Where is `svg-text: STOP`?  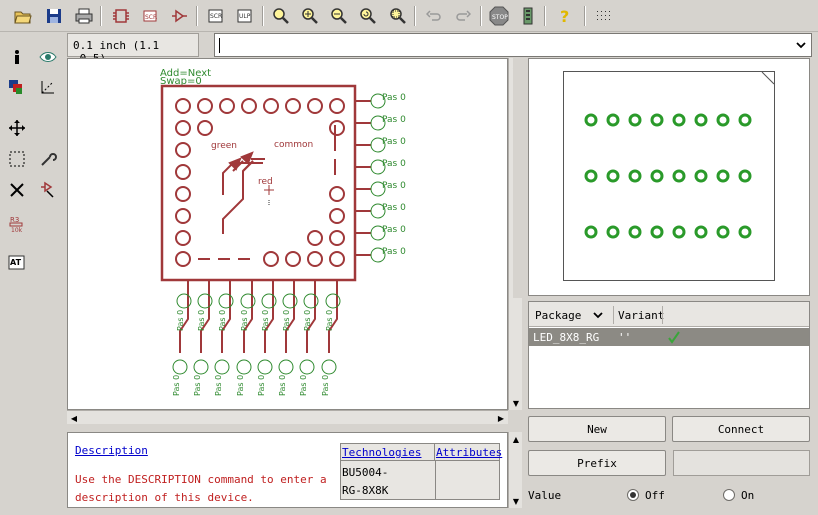 svg-text: STOP is located at coordinates (500, 17).